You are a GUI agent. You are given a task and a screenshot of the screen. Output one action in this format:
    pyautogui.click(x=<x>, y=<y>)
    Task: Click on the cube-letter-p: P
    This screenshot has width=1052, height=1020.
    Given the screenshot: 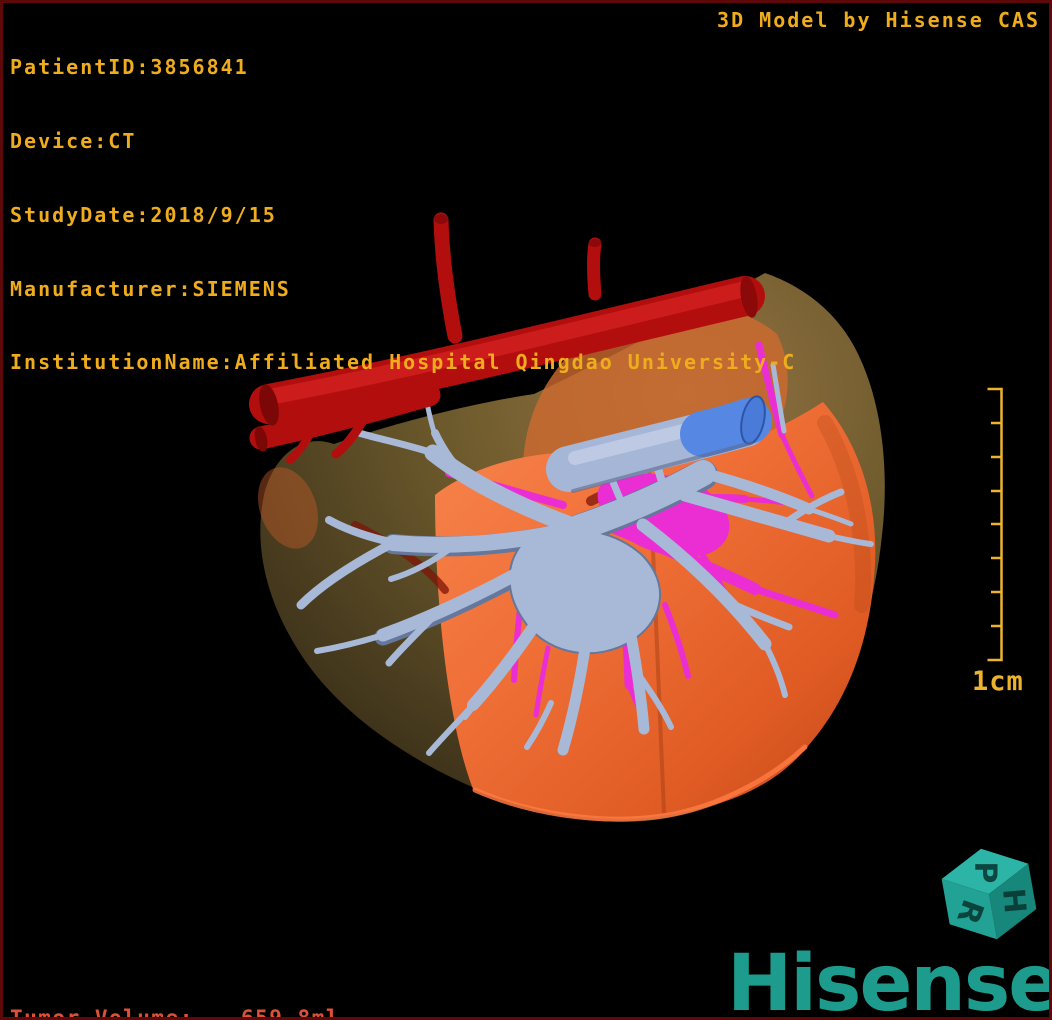 What is the action you would take?
    pyautogui.click(x=985, y=872)
    